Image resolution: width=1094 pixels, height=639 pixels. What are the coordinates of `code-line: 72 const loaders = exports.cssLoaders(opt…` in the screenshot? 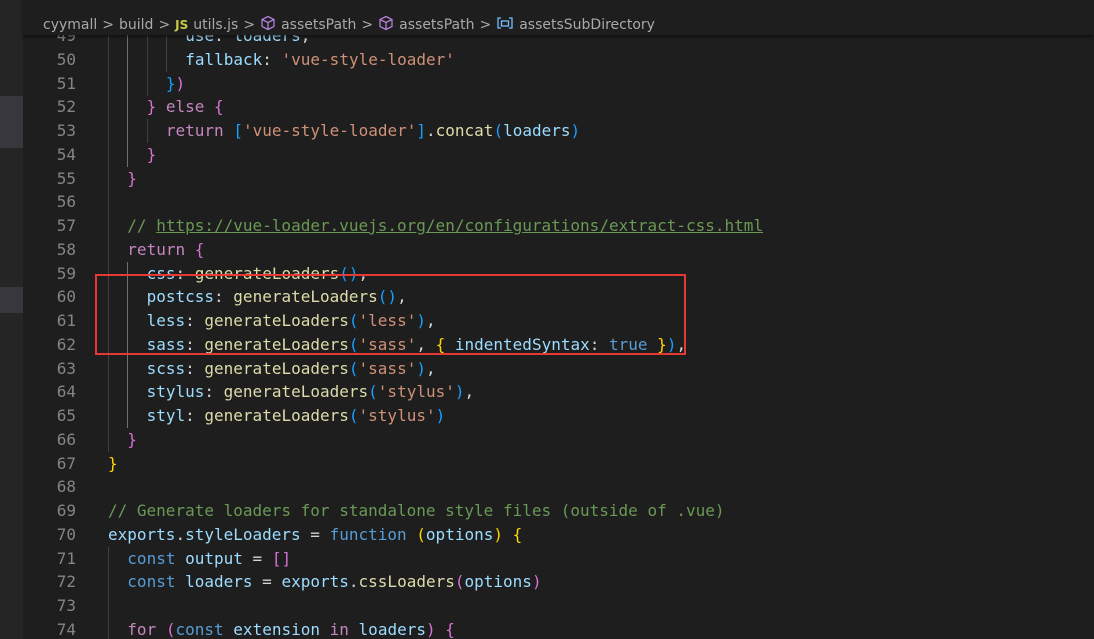 It's located at (558, 582).